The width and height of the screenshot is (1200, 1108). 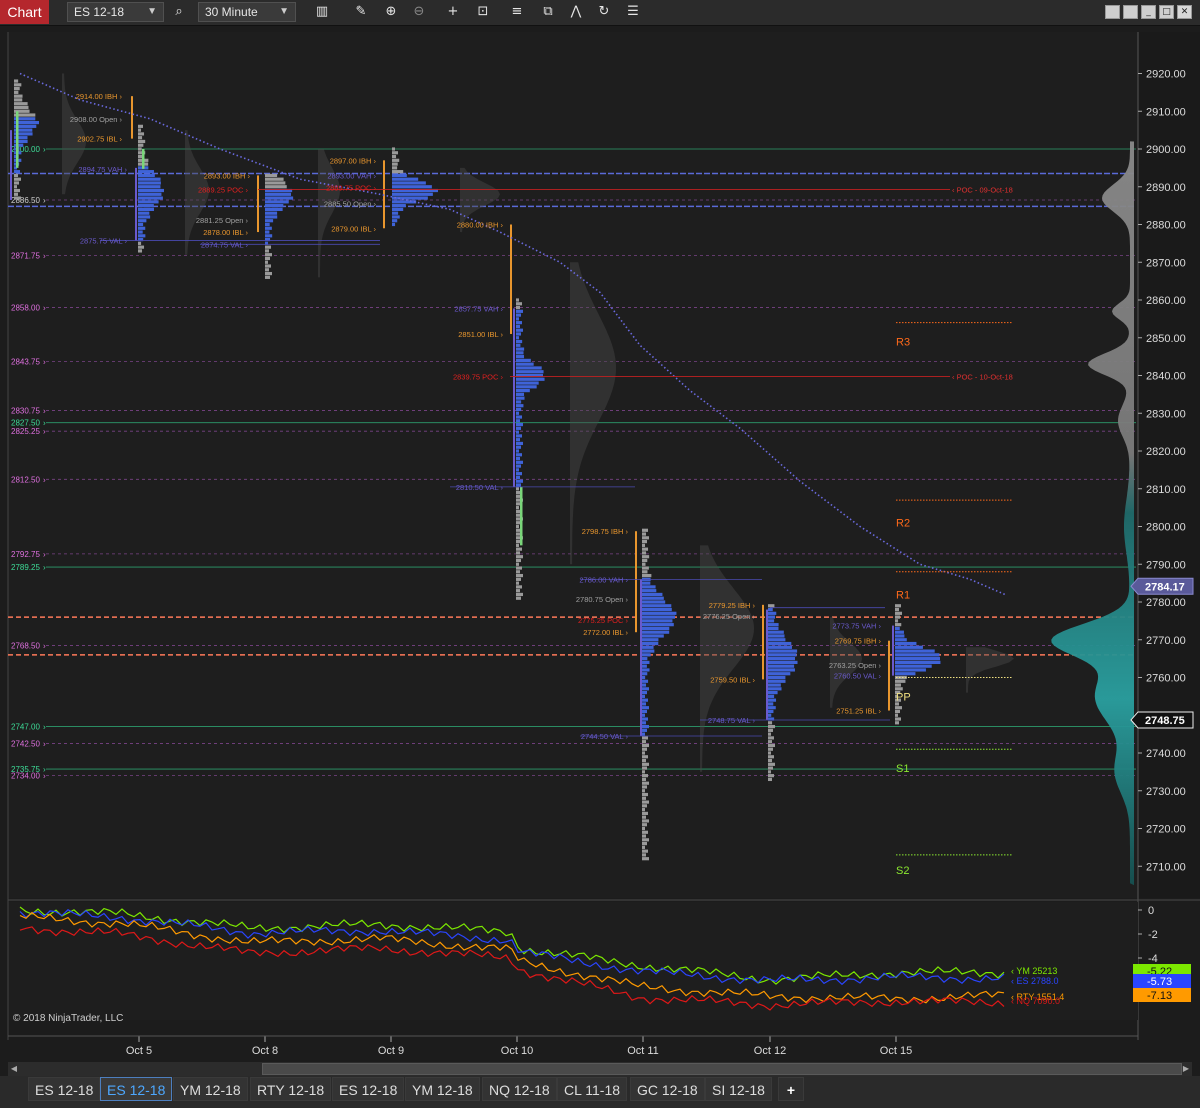 What do you see at coordinates (1166, 528) in the screenshot?
I see `price-tick-label: 2800.00` at bounding box center [1166, 528].